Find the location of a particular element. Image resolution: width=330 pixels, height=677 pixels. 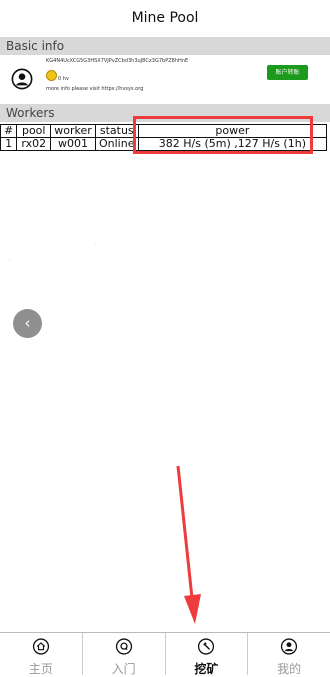

tab-label: 主页 is located at coordinates (40, 669).